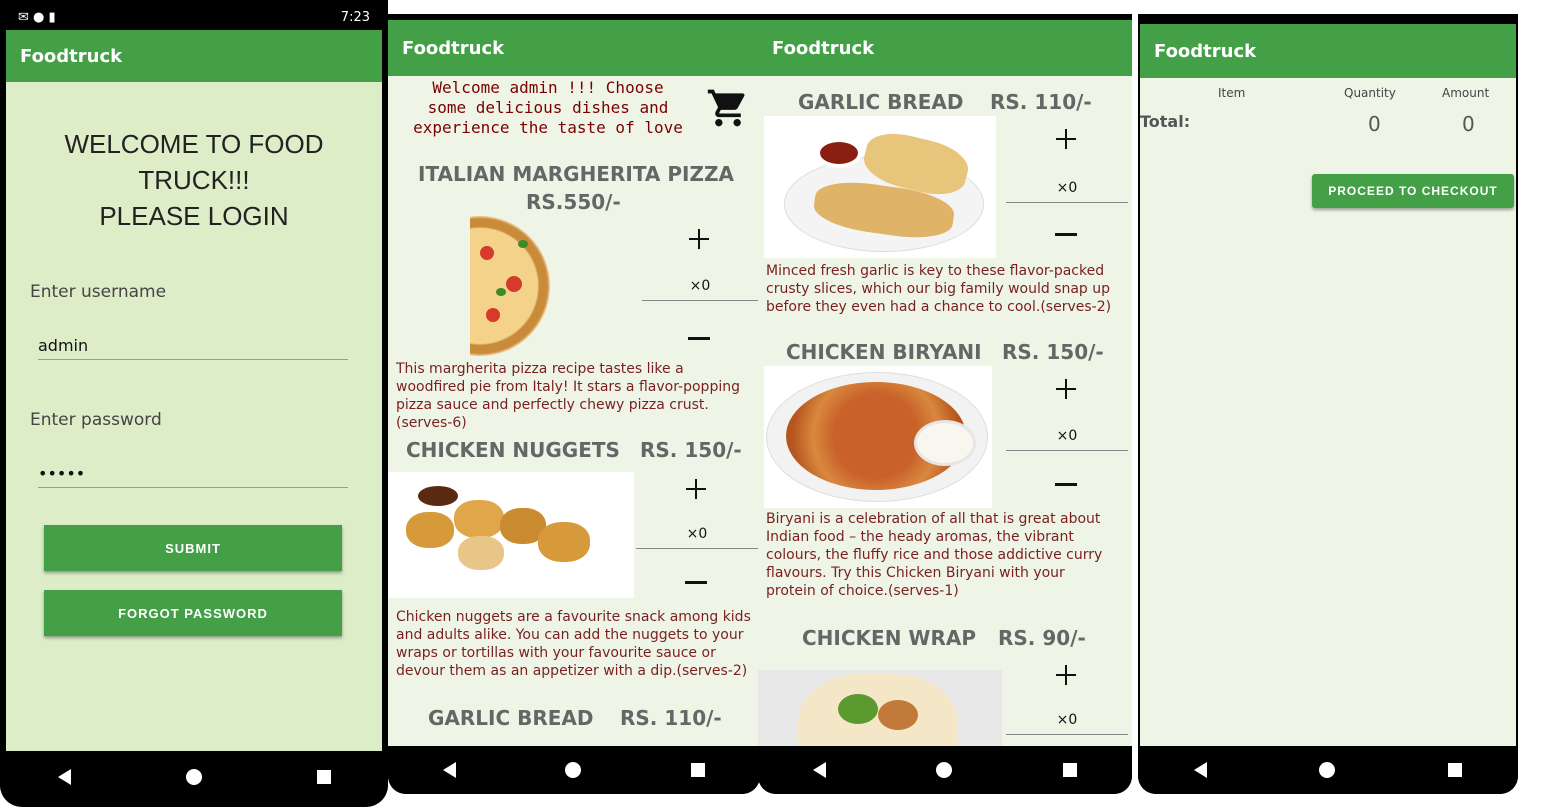 The image size is (1542, 807). What do you see at coordinates (700, 289) in the screenshot?
I see `quantity-field-pizza: ×0` at bounding box center [700, 289].